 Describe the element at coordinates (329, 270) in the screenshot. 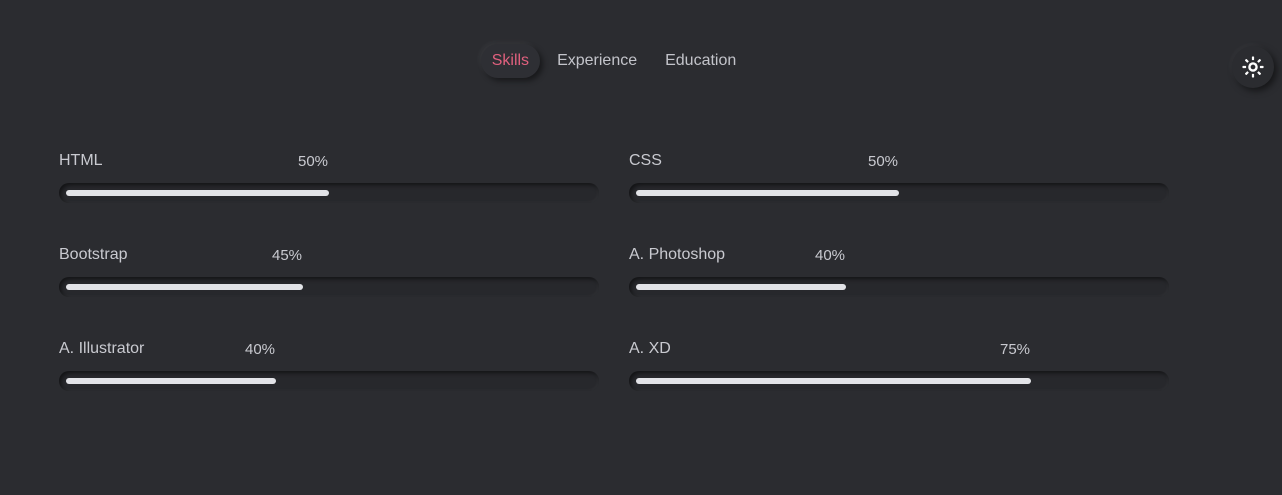

I see `skill-bootstrap: Bootstrap 45%` at that location.